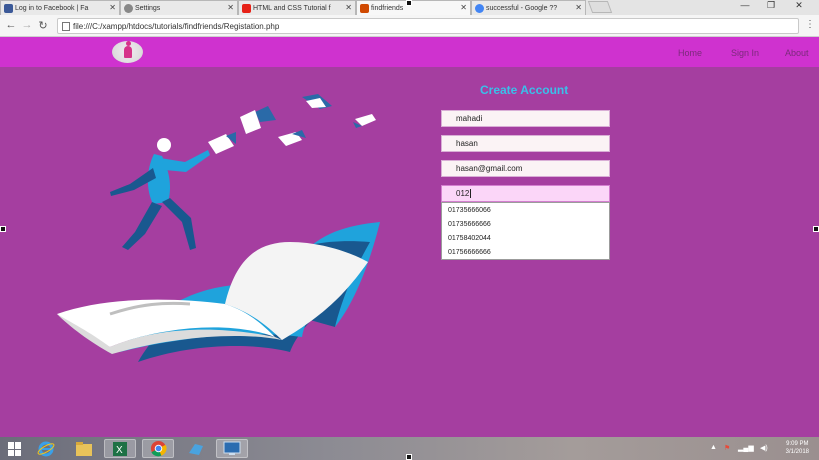 Image resolution: width=819 pixels, height=460 pixels. What do you see at coordinates (489, 168) in the screenshot?
I see `email-value: hasan@gmail.com` at bounding box center [489, 168].